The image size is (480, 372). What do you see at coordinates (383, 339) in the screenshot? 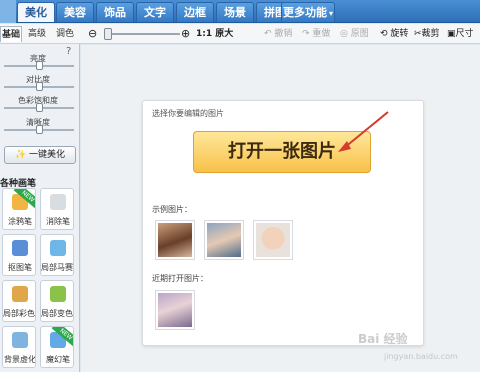
I see `watermark-main: Bai 经验` at bounding box center [383, 339].